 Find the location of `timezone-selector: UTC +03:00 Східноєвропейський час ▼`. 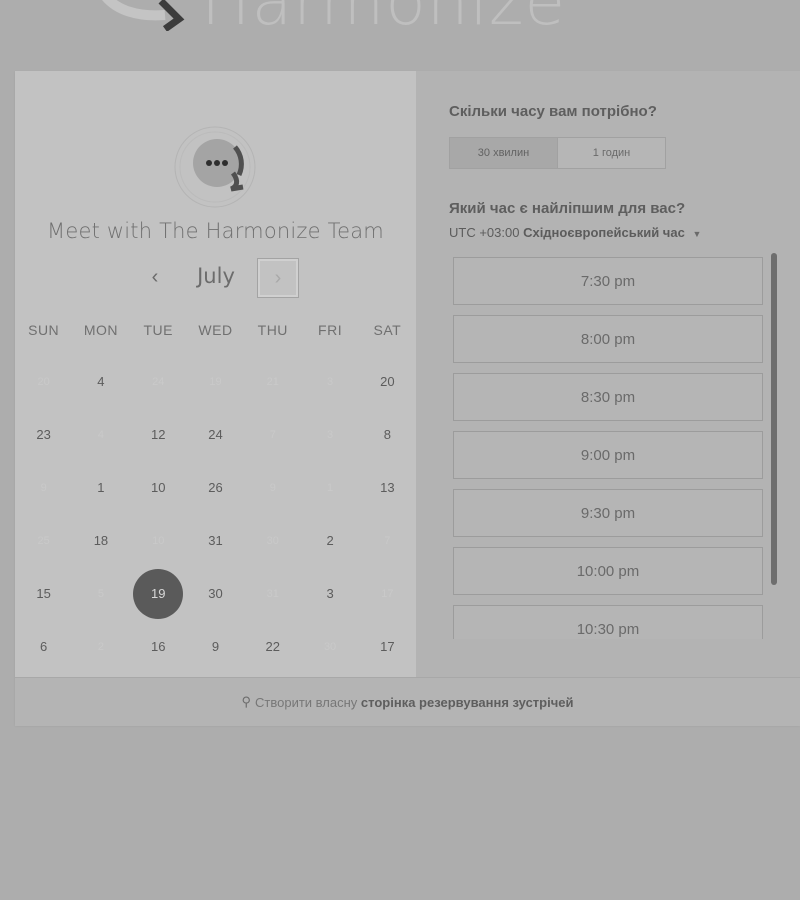

timezone-selector: UTC +03:00 Східноєвропейський час ▼ is located at coordinates (575, 232).